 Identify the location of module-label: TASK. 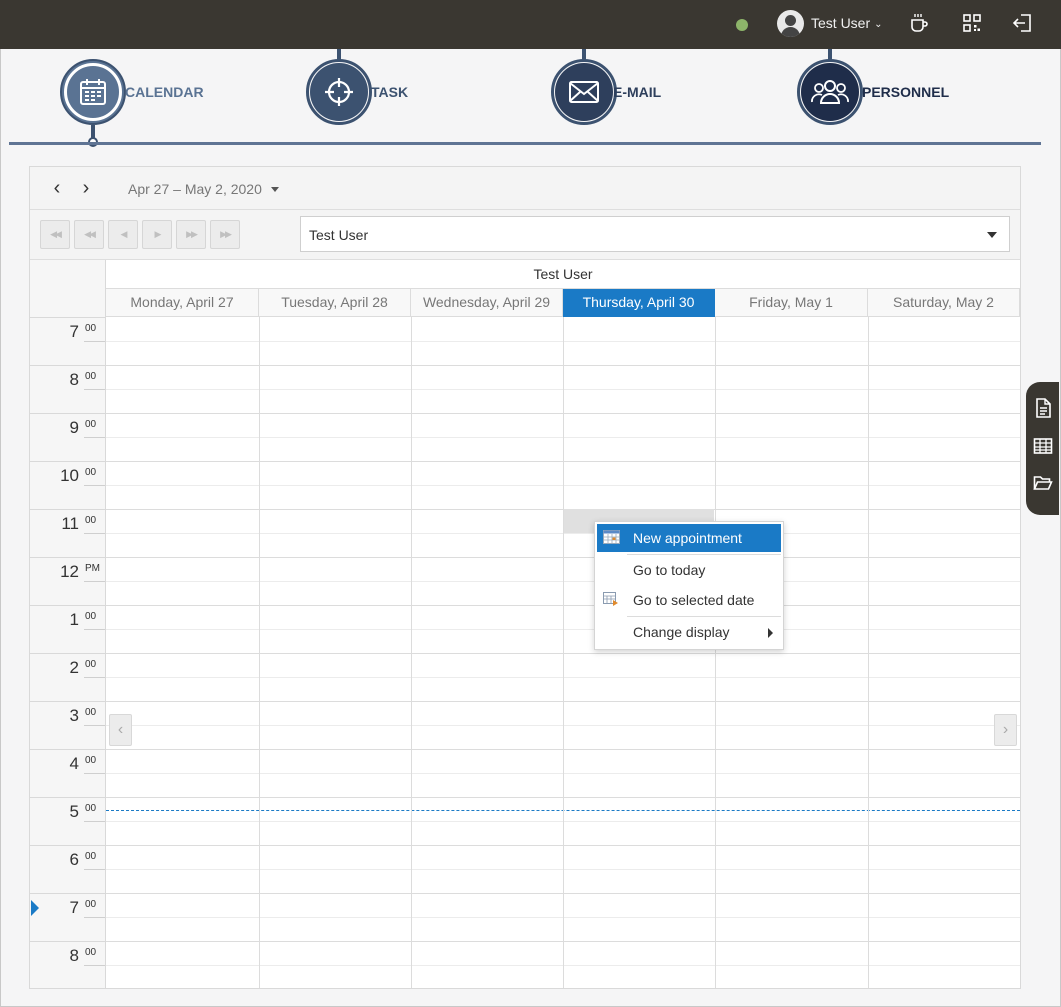
(390, 92).